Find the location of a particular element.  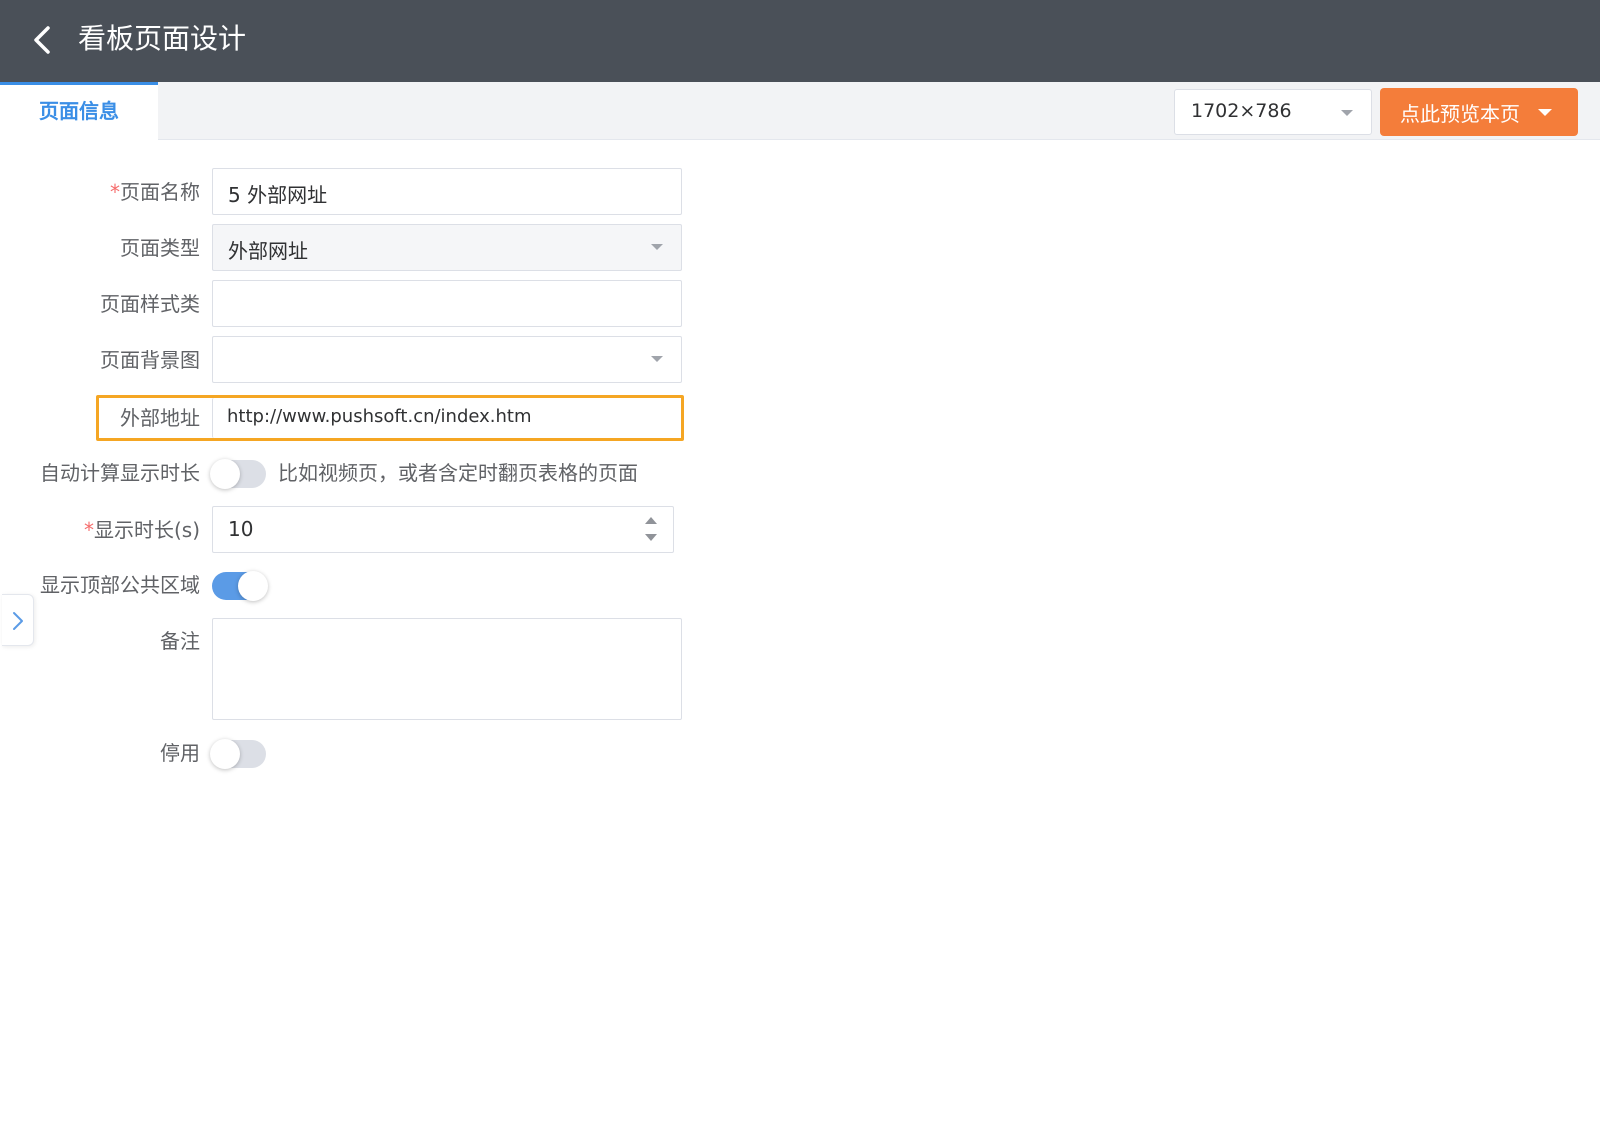

page-title: 看板页面设计 is located at coordinates (162, 38).